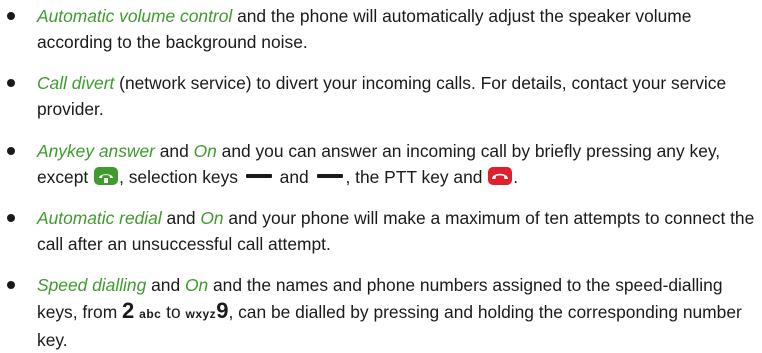 The width and height of the screenshot is (762, 353). I want to click on key-digit: 2, so click(128, 310).